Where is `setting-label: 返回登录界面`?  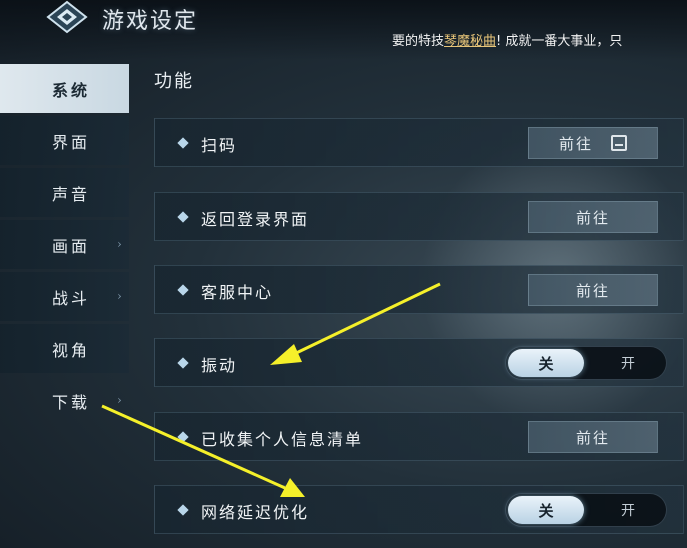 setting-label: 返回登录界面 is located at coordinates (255, 219).